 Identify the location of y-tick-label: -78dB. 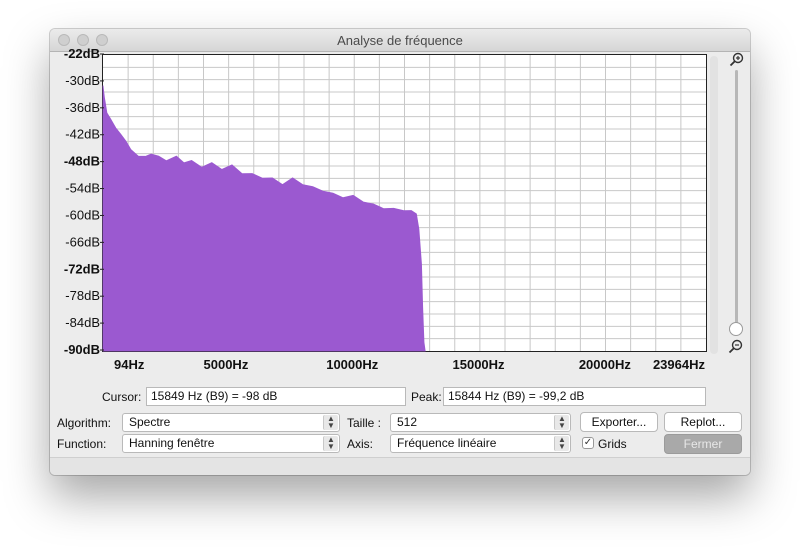
(82, 295).